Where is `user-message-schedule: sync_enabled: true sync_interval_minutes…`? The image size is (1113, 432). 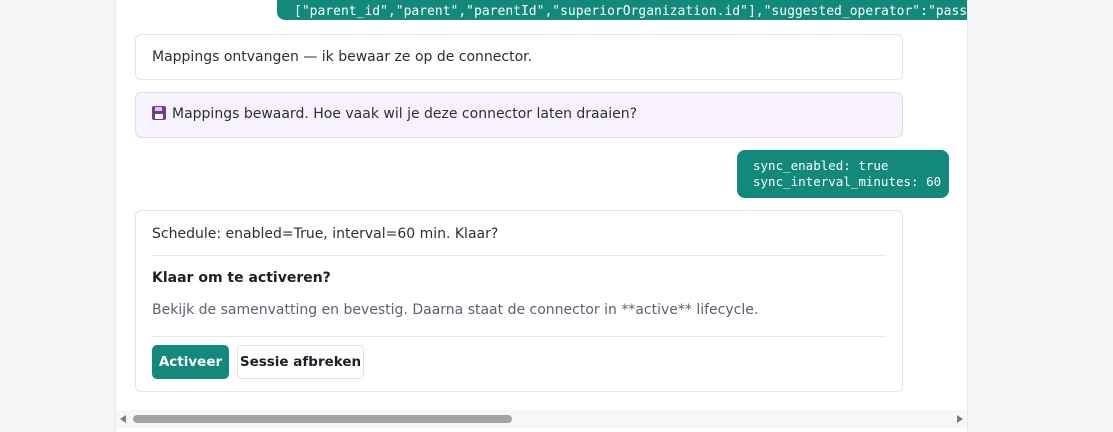 user-message-schedule: sync_enabled: true sync_interval_minutes… is located at coordinates (843, 174).